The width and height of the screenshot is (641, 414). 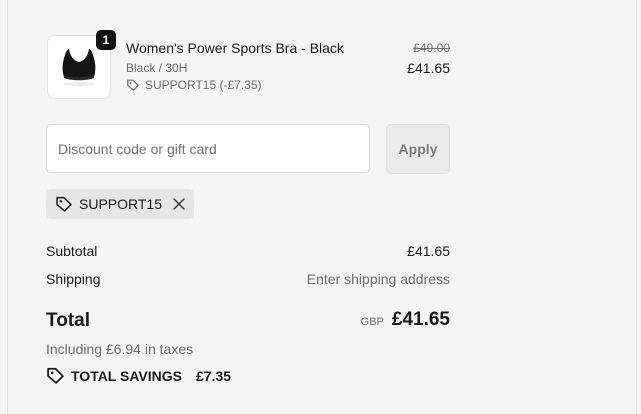 I want to click on subtotal-label: Subtotal, so click(x=72, y=251).